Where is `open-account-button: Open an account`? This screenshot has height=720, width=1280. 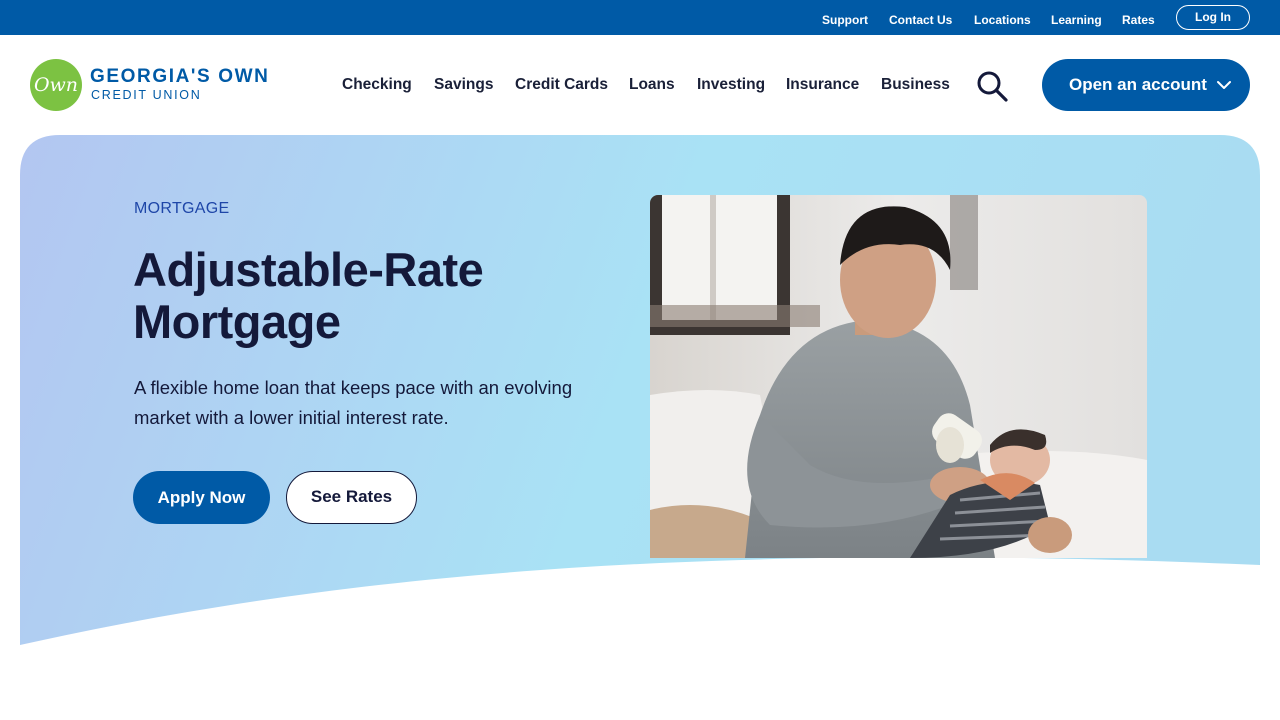
open-account-button: Open an account is located at coordinates (1146, 85).